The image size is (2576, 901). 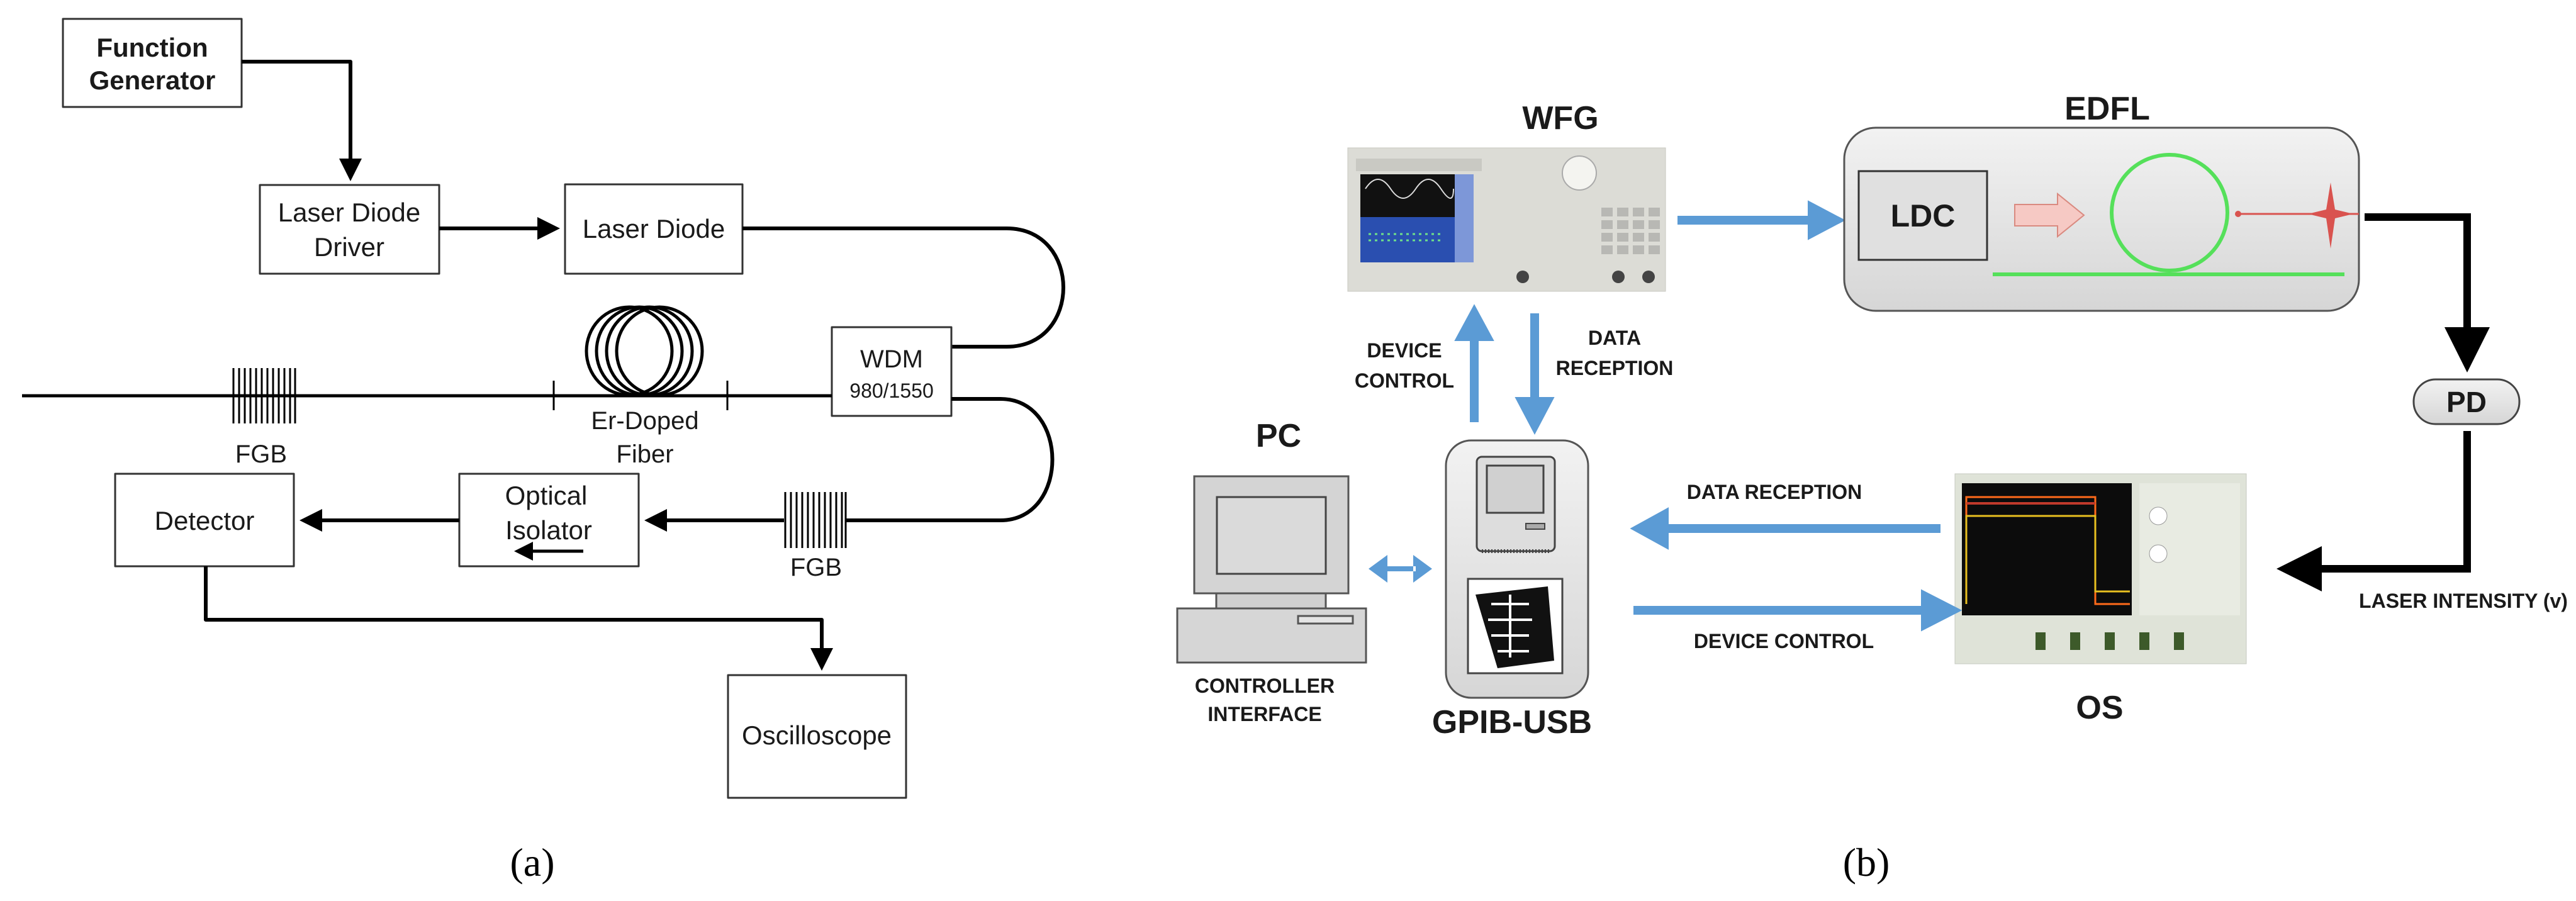 I want to click on er-doped-fiber-label-2: Fiber, so click(x=644, y=454).